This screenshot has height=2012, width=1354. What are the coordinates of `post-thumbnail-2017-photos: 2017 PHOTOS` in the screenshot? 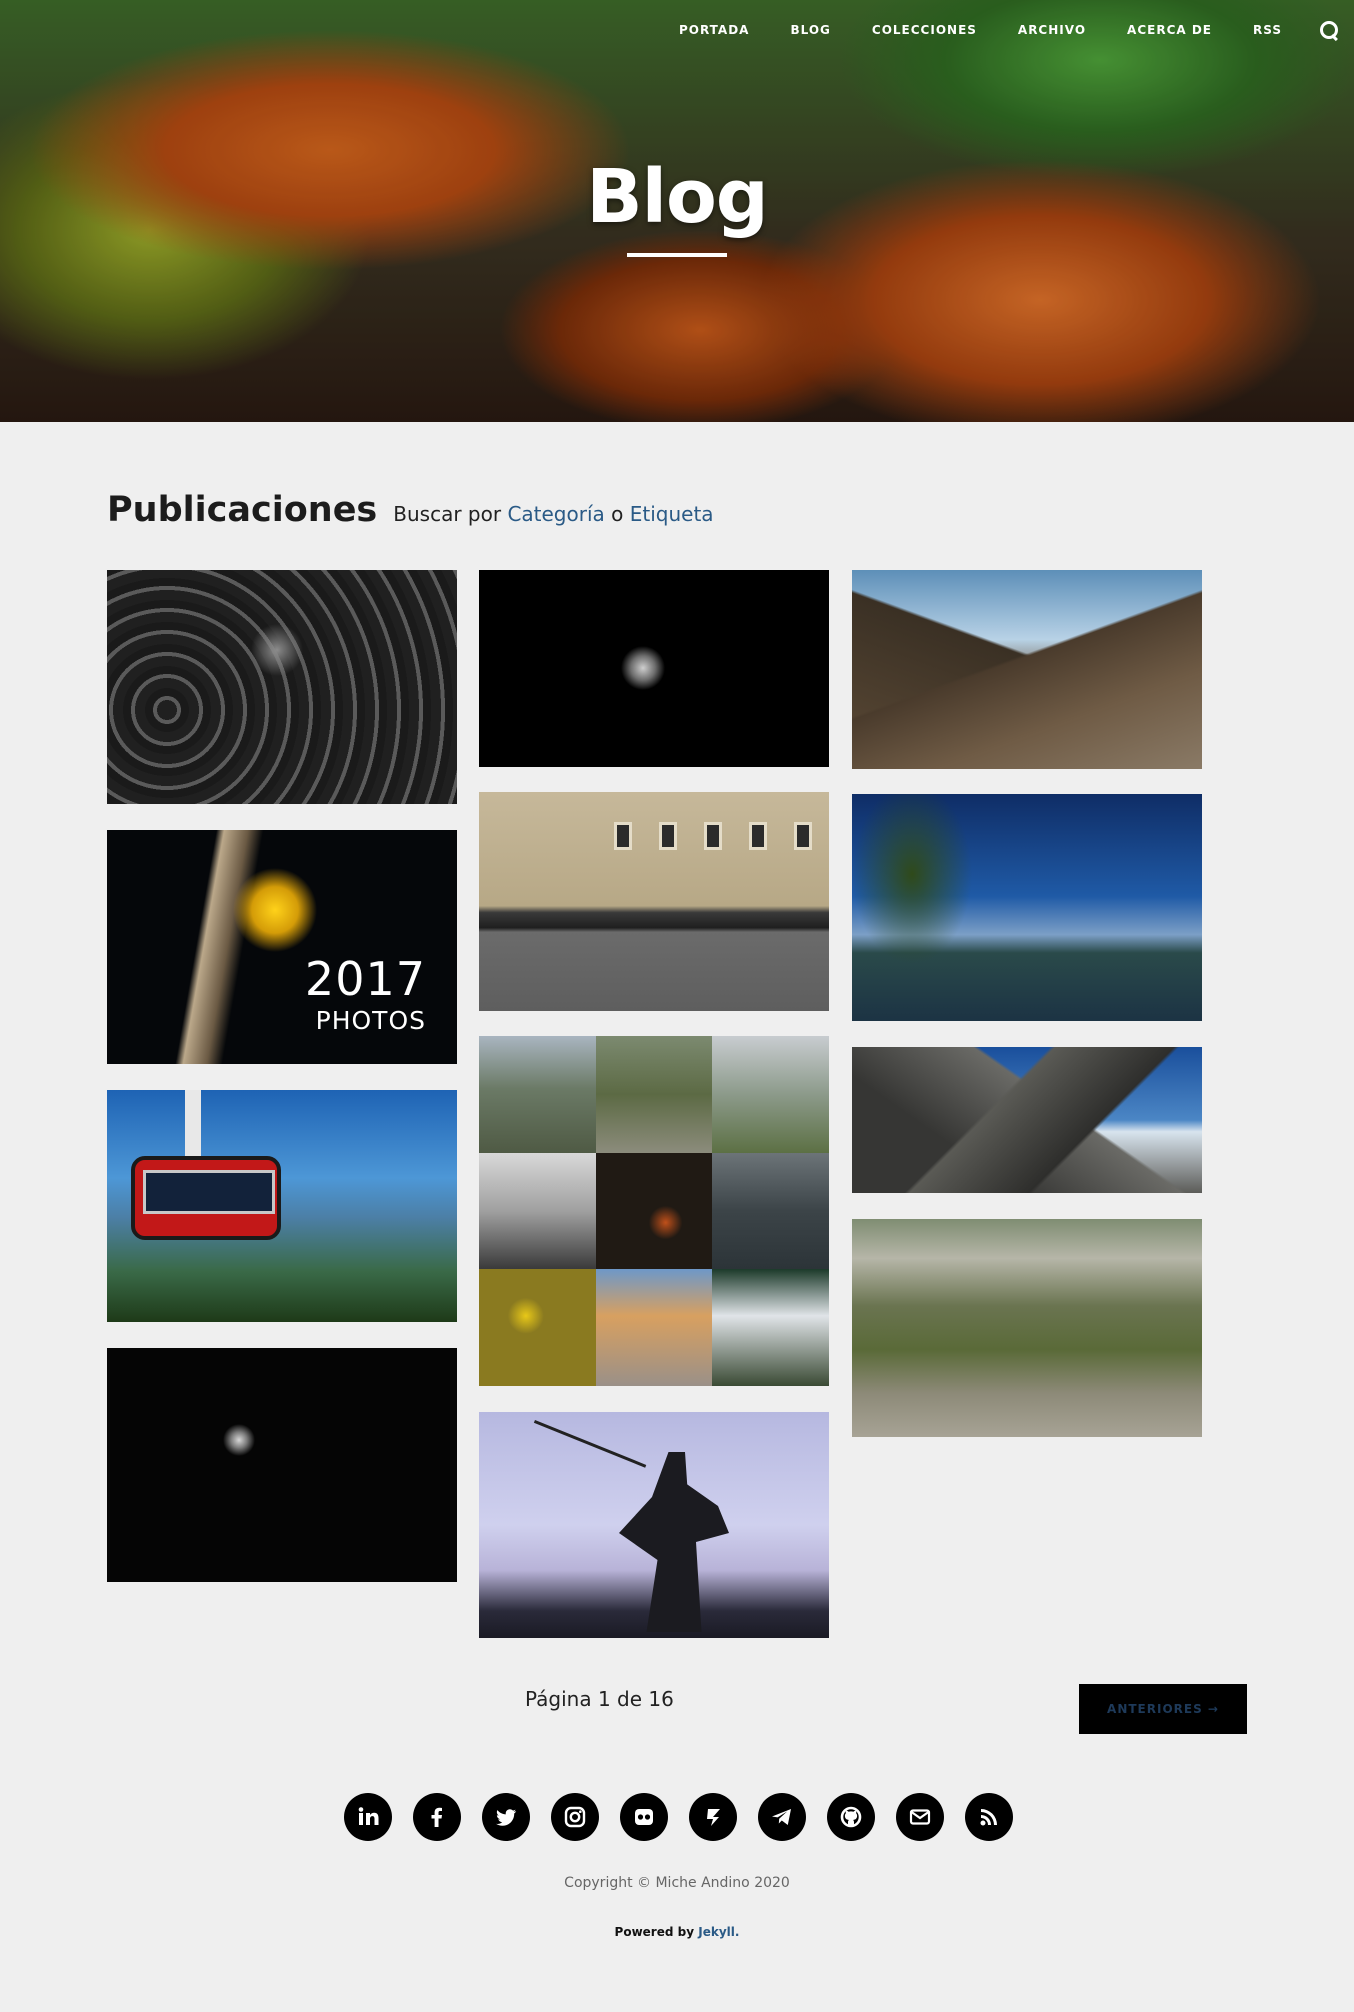 It's located at (282, 947).